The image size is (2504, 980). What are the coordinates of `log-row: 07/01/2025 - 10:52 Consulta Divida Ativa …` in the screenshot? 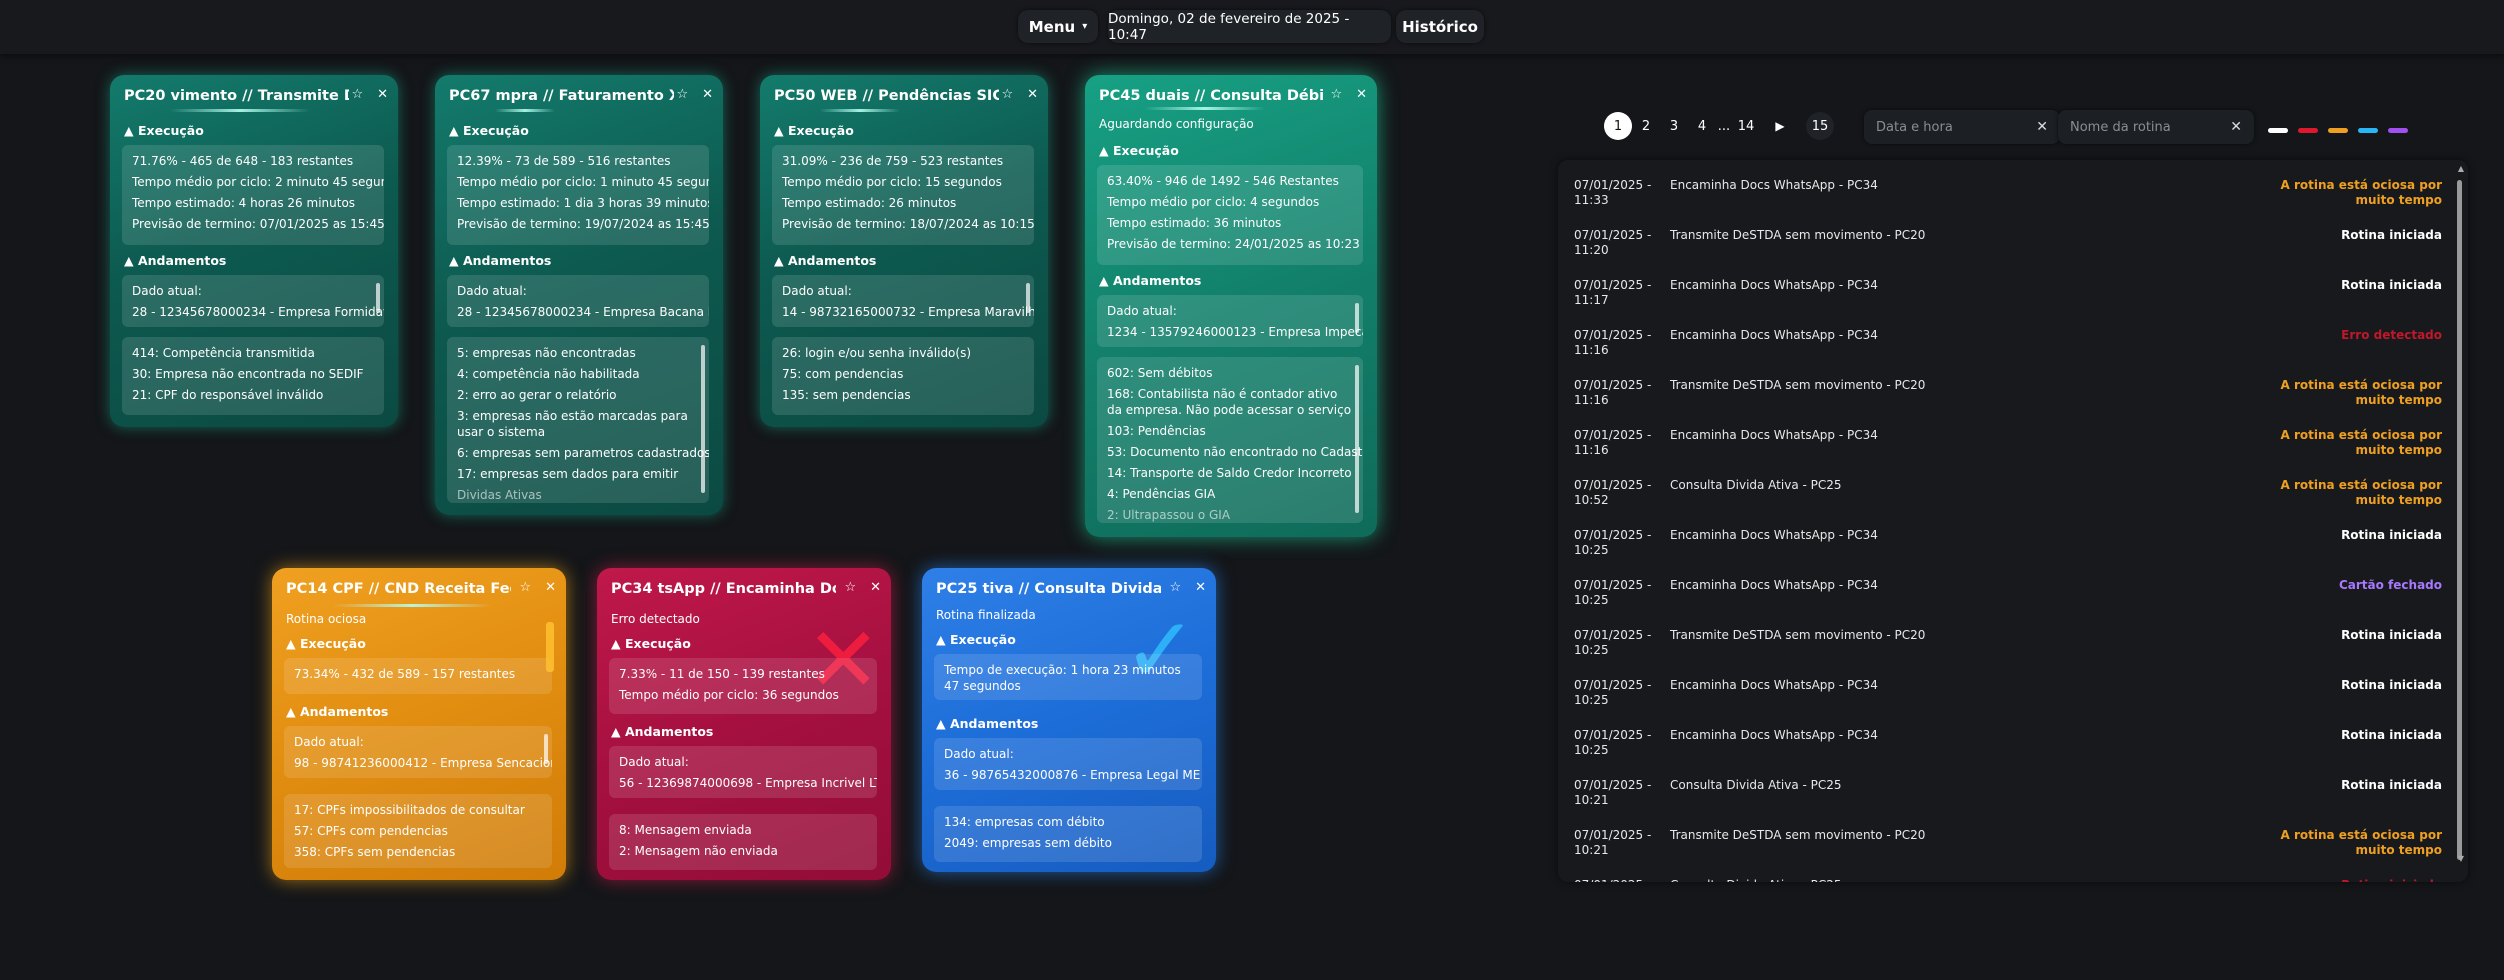 It's located at (2013, 497).